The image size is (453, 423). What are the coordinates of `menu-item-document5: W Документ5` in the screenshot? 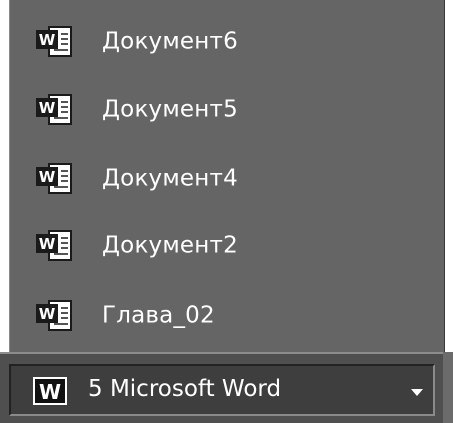 It's located at (227, 110).